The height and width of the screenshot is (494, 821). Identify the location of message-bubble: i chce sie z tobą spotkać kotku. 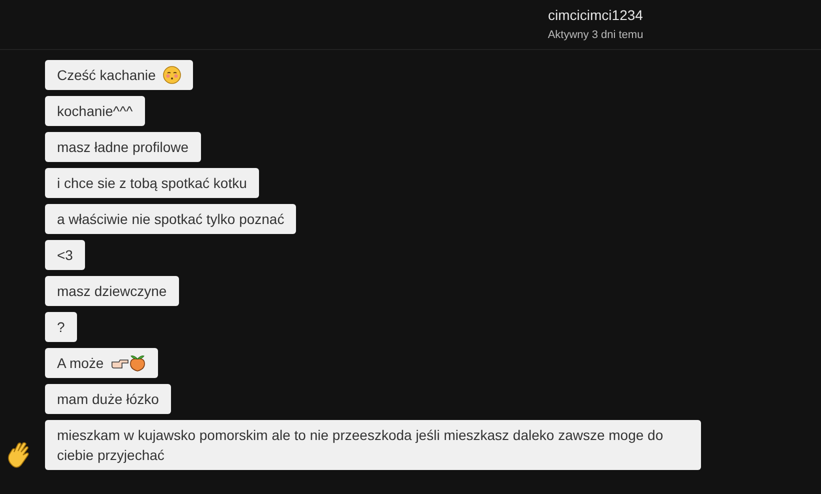
(152, 183).